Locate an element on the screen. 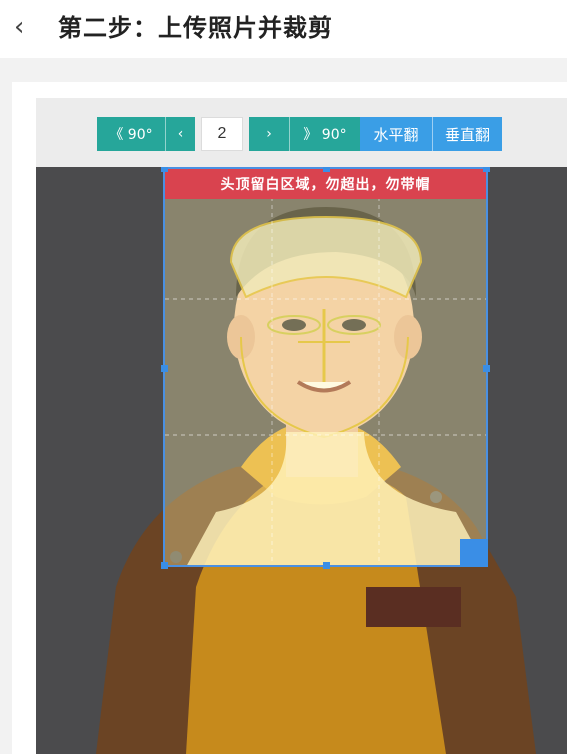 The width and height of the screenshot is (567, 754). crop-handle-bottom is located at coordinates (326, 565).